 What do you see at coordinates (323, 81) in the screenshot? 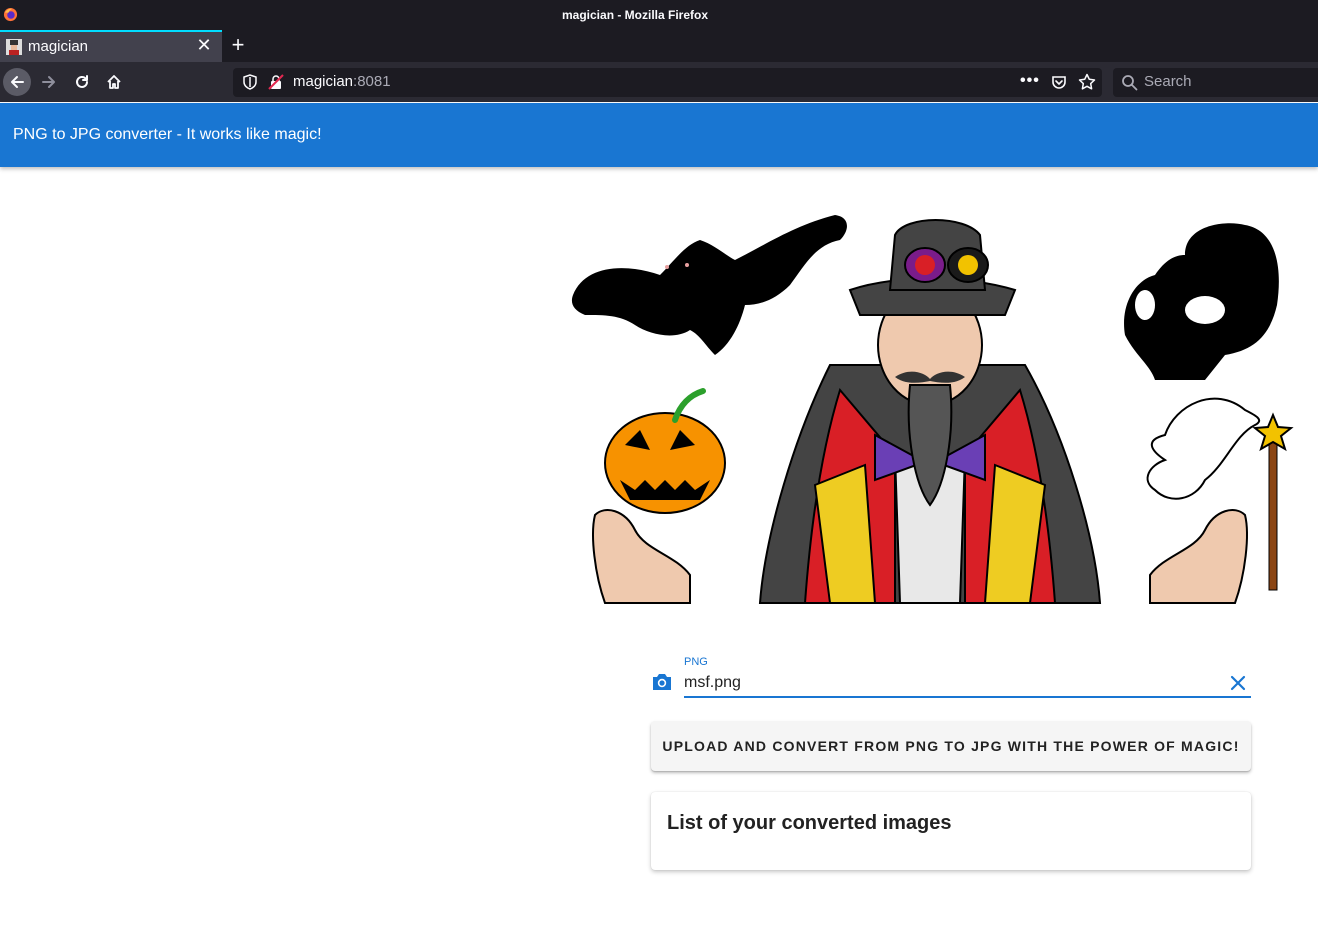
I see `url-host: magician` at bounding box center [323, 81].